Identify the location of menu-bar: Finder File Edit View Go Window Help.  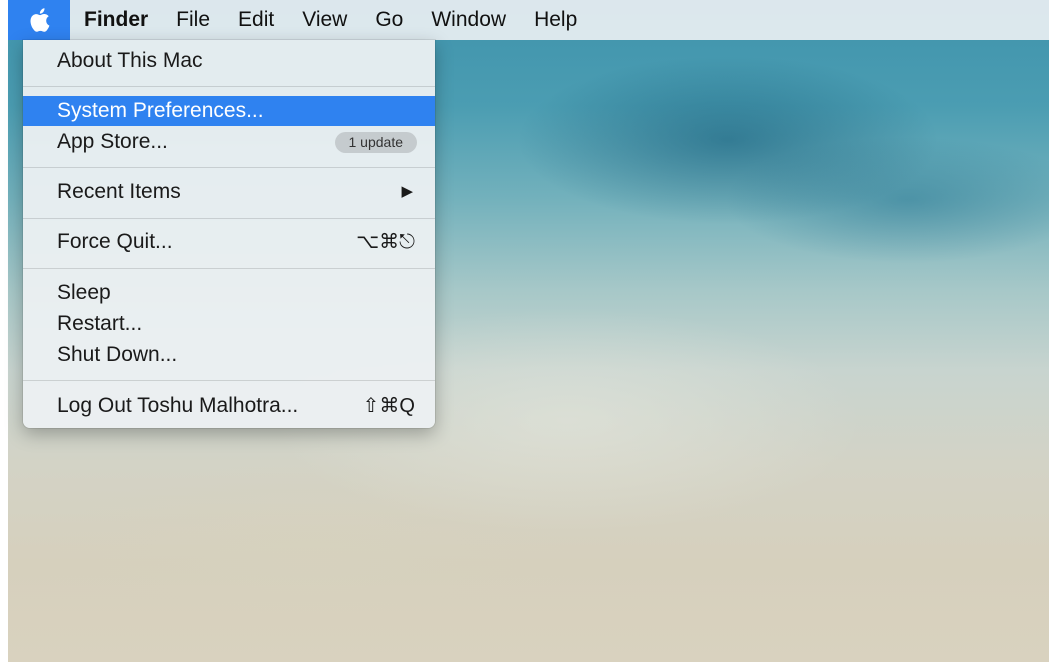
(528, 20).